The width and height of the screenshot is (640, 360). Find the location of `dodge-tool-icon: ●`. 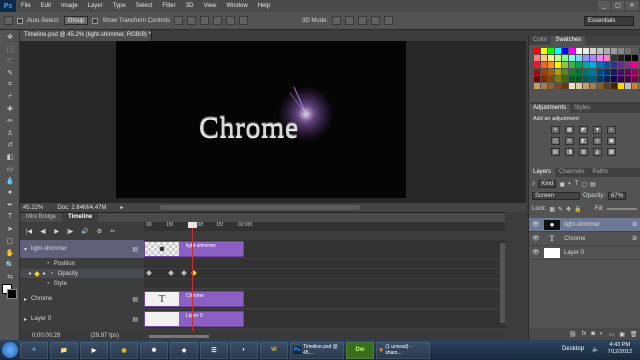

dodge-tool-icon: ● is located at coordinates (10, 192).